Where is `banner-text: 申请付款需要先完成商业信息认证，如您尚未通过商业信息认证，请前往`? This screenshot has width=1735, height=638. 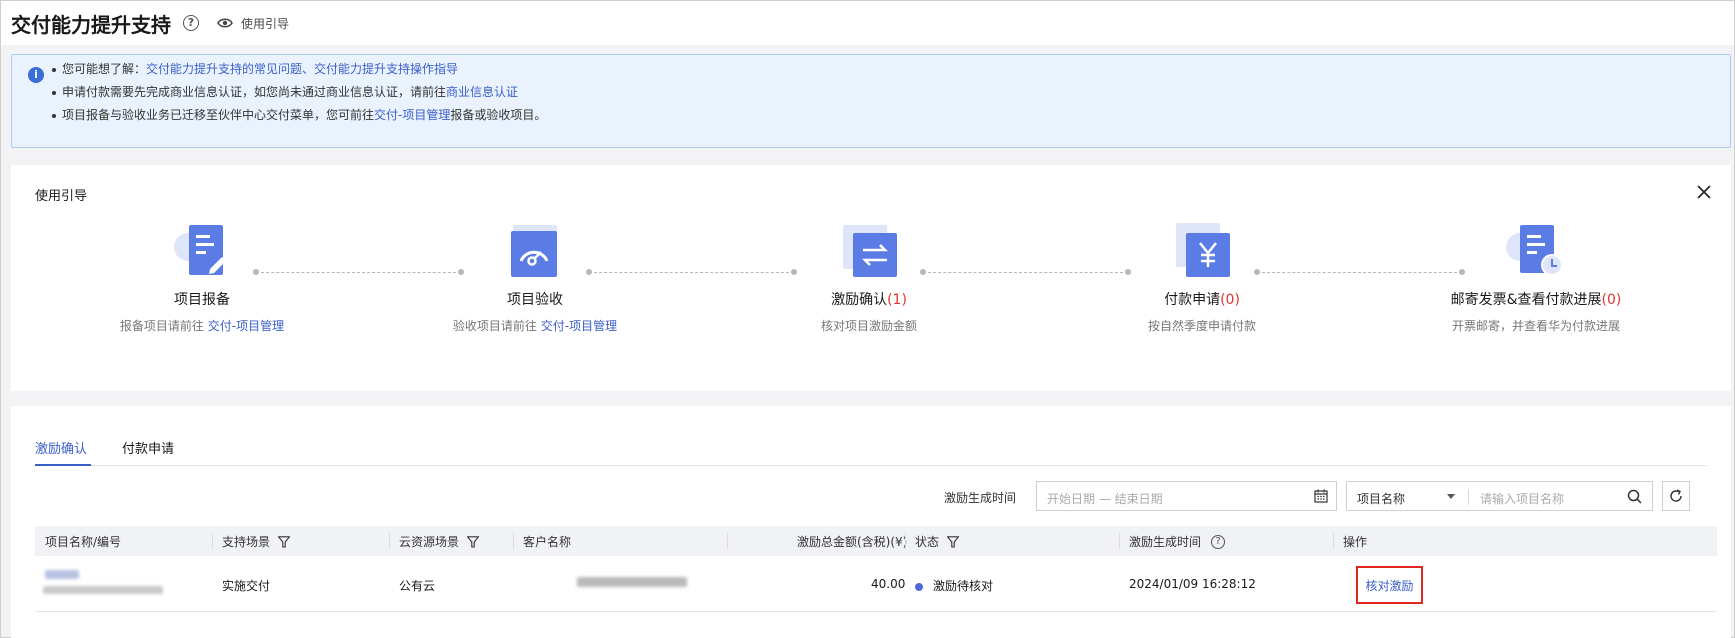
banner-text: 申请付款需要先完成商业信息认证，如您尚未通过商业信息认证，请前往 is located at coordinates (254, 92).